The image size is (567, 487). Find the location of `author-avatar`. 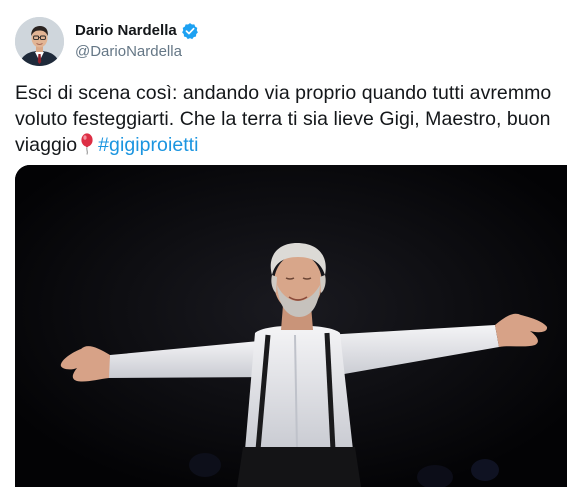

author-avatar is located at coordinates (39, 41).